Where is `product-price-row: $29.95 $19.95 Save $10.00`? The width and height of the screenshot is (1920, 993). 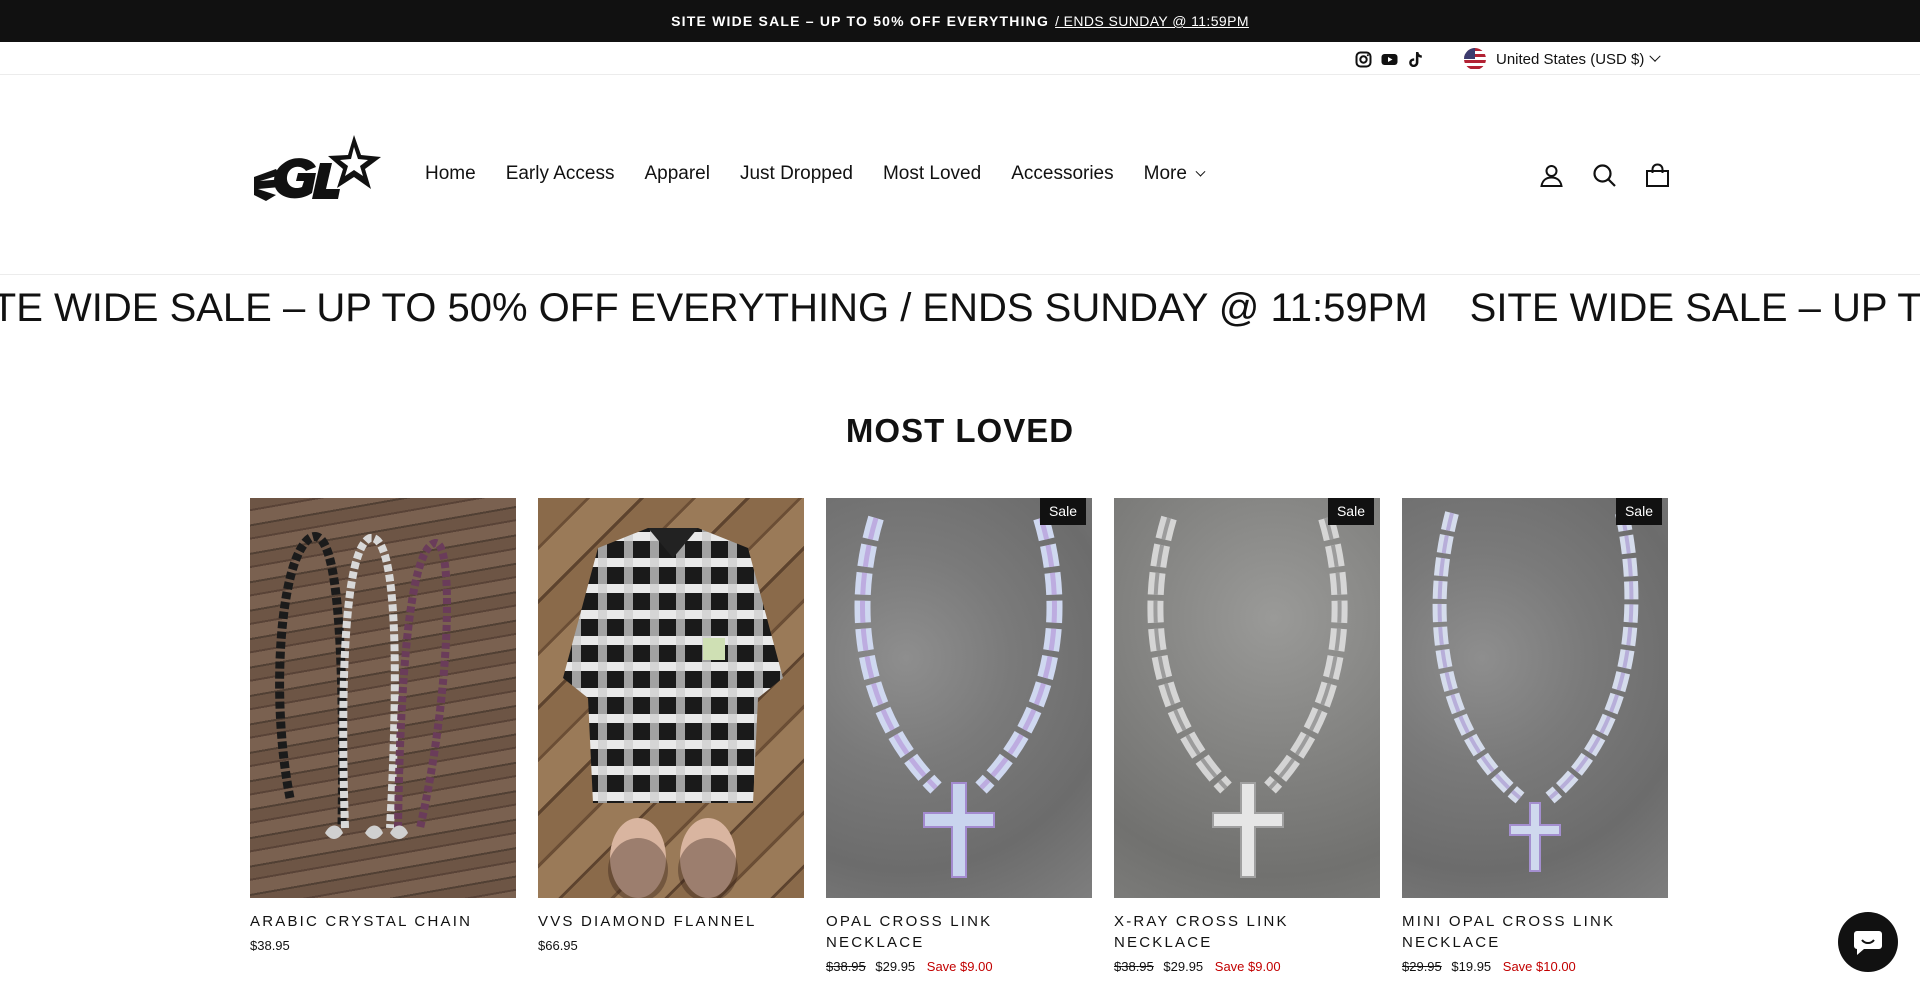 product-price-row: $29.95 $19.95 Save $10.00 is located at coordinates (1535, 966).